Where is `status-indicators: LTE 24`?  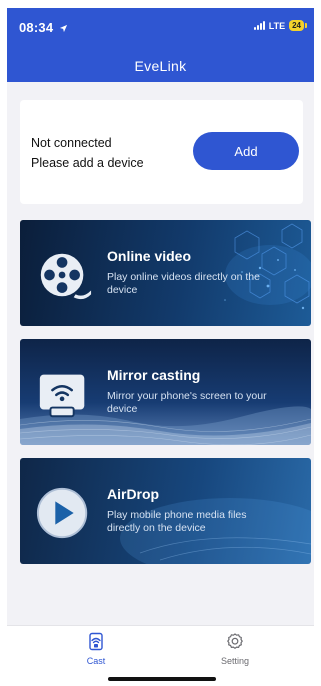
status-indicators: LTE 24 is located at coordinates (280, 25).